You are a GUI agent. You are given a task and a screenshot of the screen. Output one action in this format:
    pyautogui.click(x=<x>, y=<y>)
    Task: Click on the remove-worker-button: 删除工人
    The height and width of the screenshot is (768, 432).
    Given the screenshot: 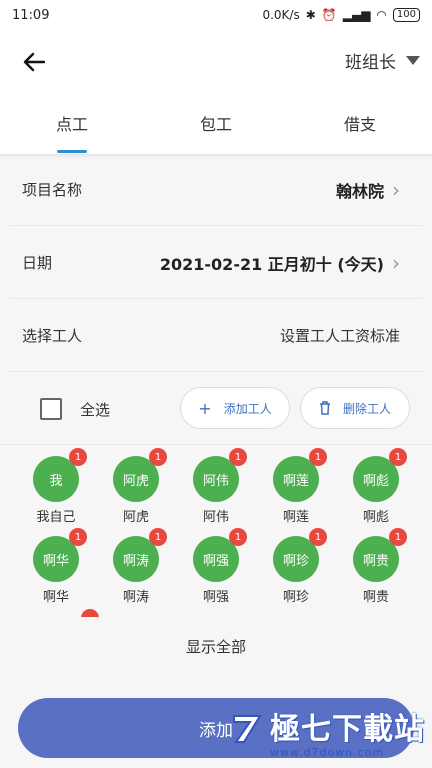 What is the action you would take?
    pyautogui.click(x=355, y=408)
    